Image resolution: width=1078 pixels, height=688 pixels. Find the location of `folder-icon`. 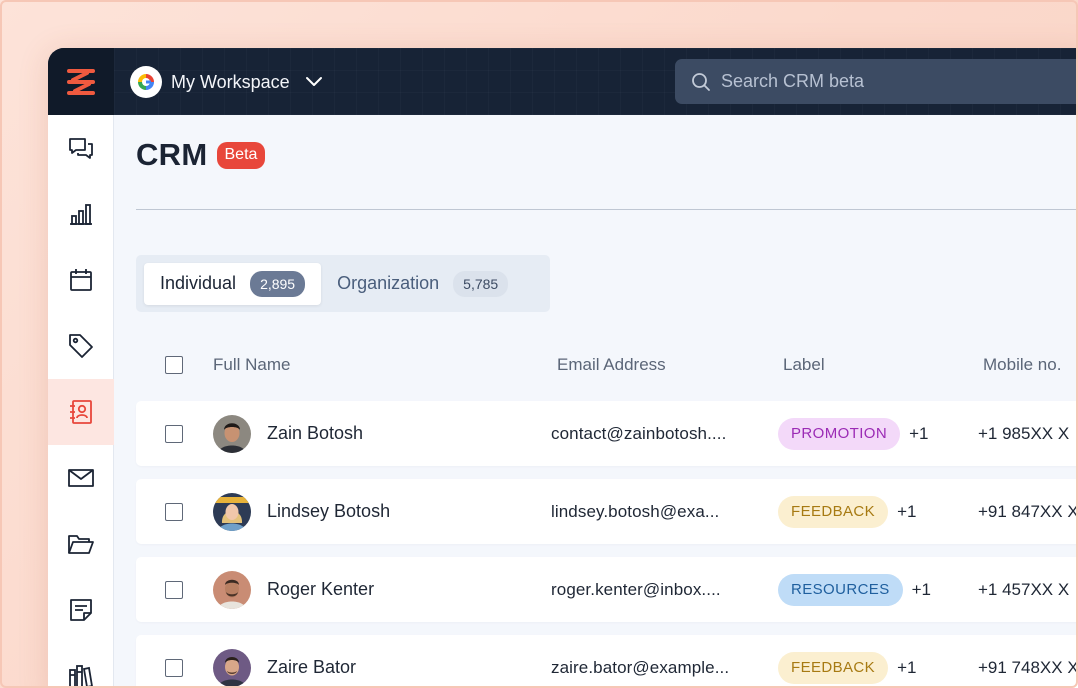

folder-icon is located at coordinates (81, 544).